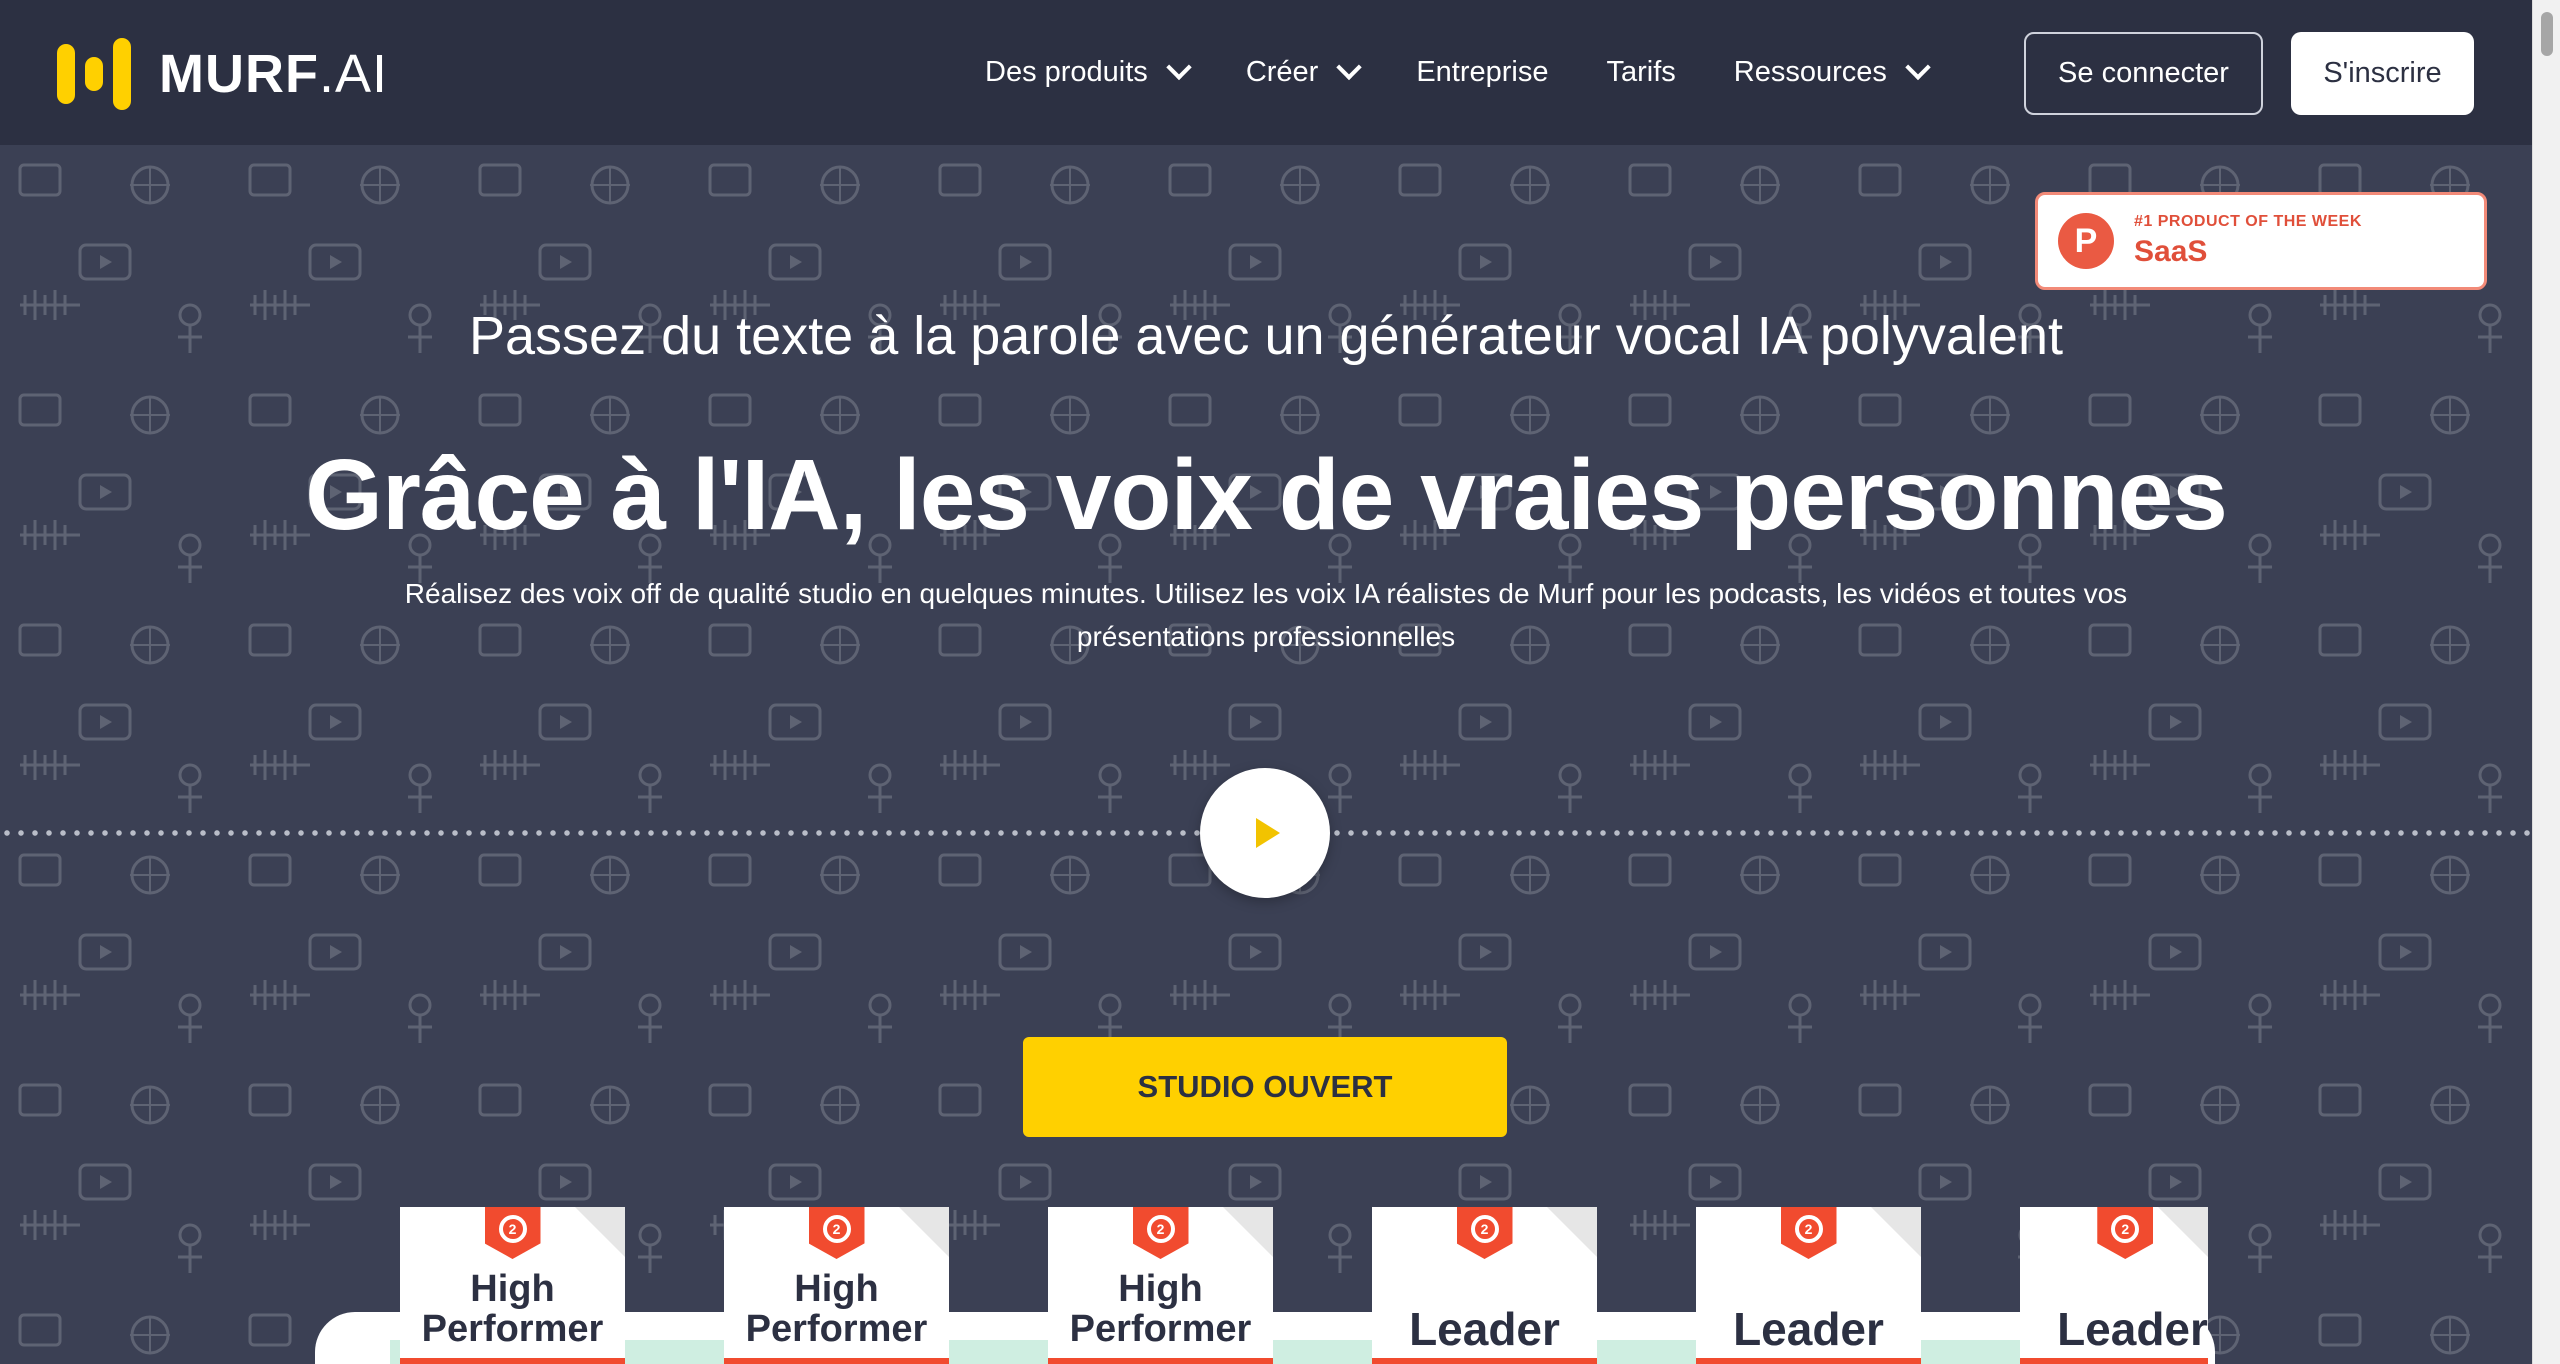 The width and height of the screenshot is (2560, 1364). Describe the element at coordinates (1265, 1087) in the screenshot. I see `open-studio-button: STUDIO OUVERT` at that location.